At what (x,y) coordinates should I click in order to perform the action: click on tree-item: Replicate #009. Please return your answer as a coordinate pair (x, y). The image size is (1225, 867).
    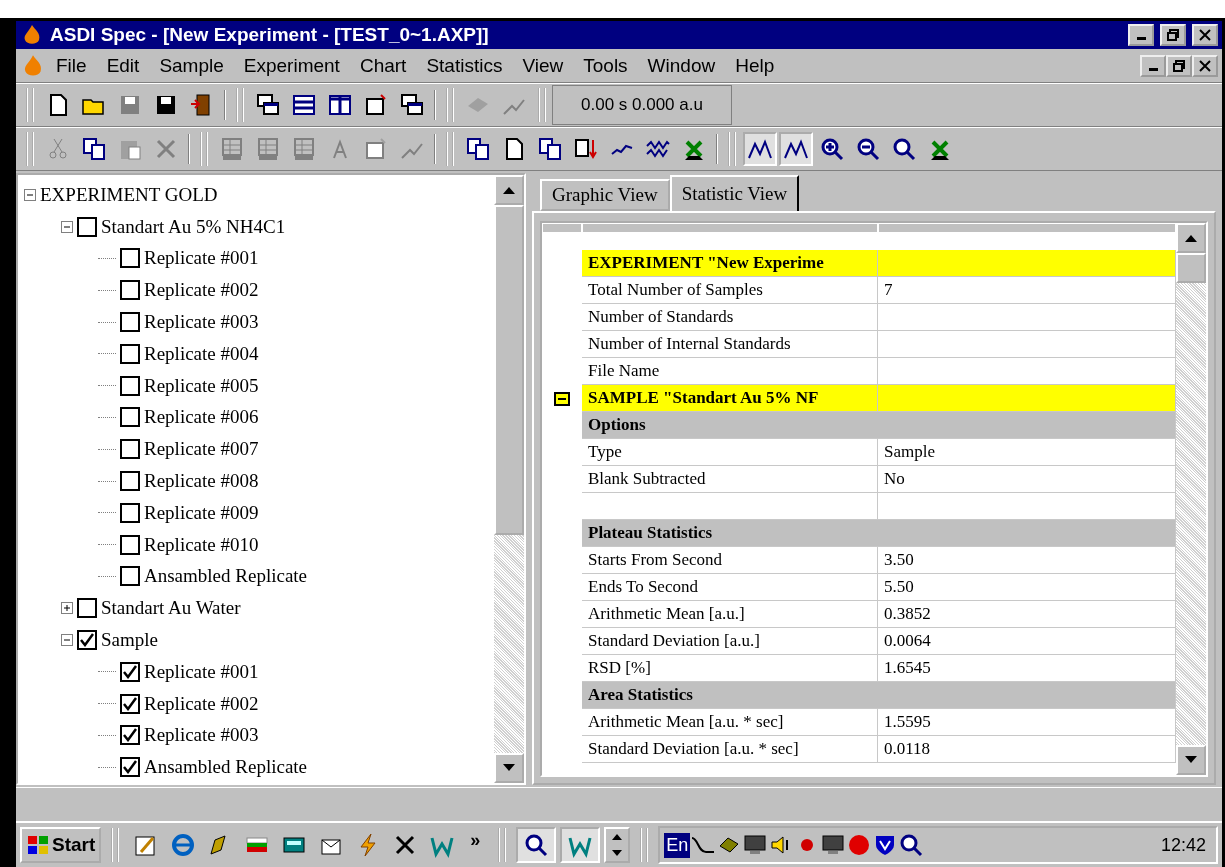
    Looking at the image, I should click on (201, 512).